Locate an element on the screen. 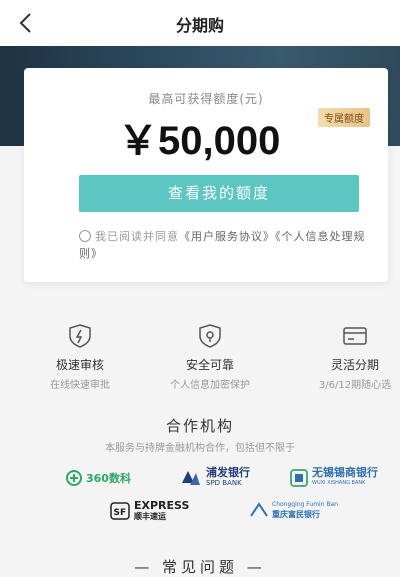 This screenshot has width=400, height=577. feature-fast-review: 极速审核 在线快速审批 is located at coordinates (80, 357).